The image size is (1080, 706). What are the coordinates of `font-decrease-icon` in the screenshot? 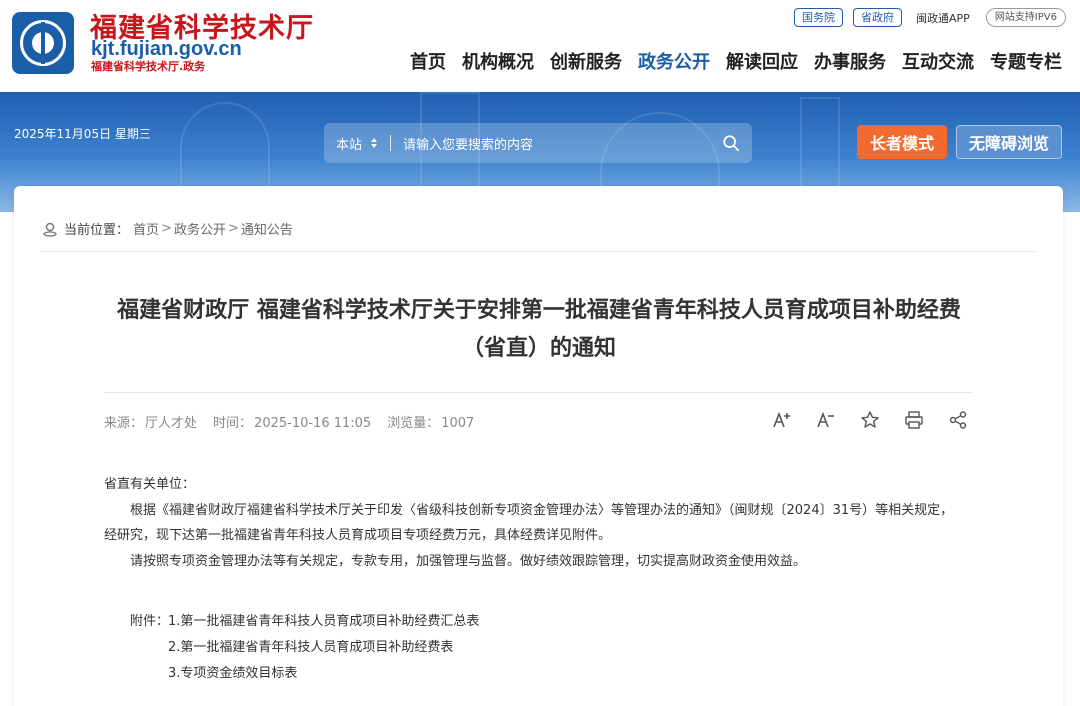 It's located at (826, 420).